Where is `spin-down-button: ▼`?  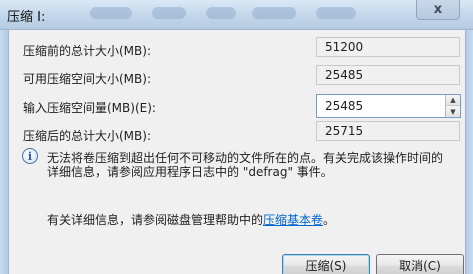
spin-down-button: ▼ is located at coordinates (452, 111).